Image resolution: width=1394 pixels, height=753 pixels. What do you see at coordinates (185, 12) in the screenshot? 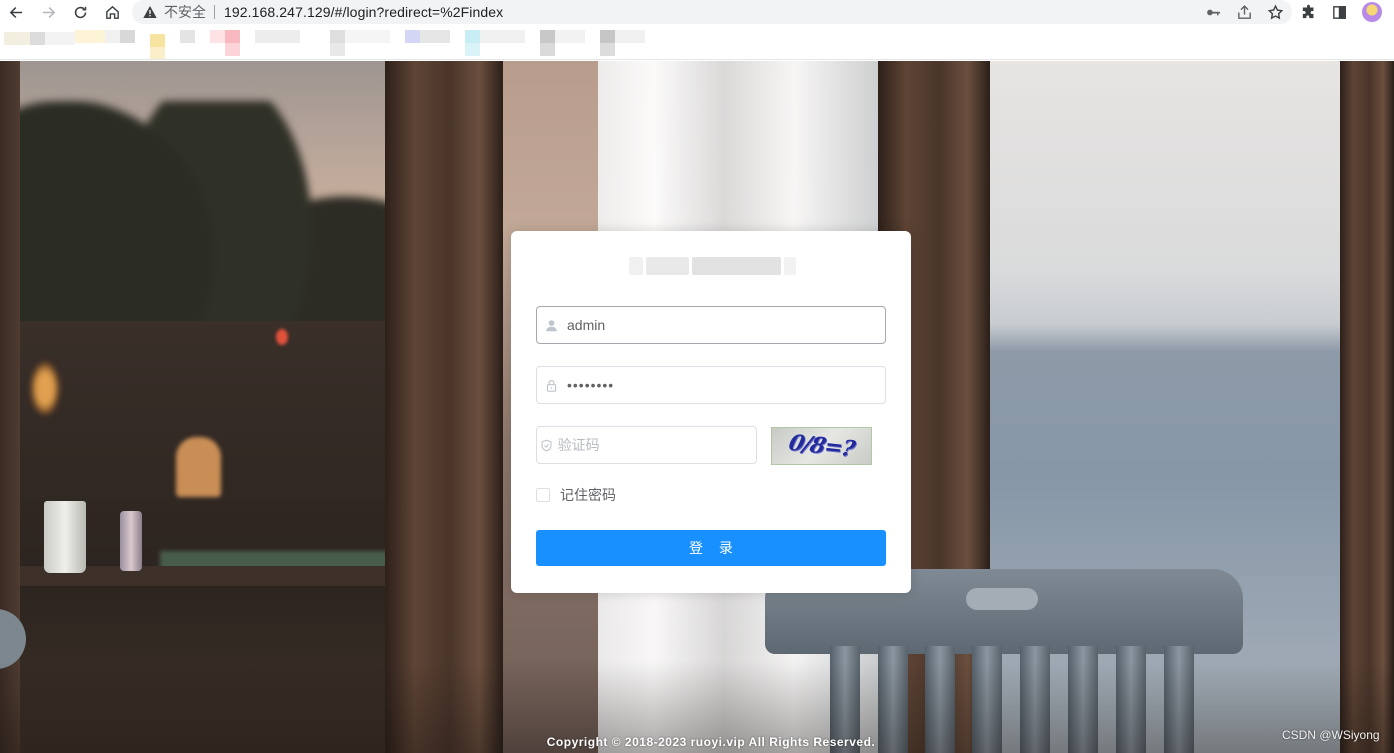
I see `security-status-label: 不安全` at bounding box center [185, 12].